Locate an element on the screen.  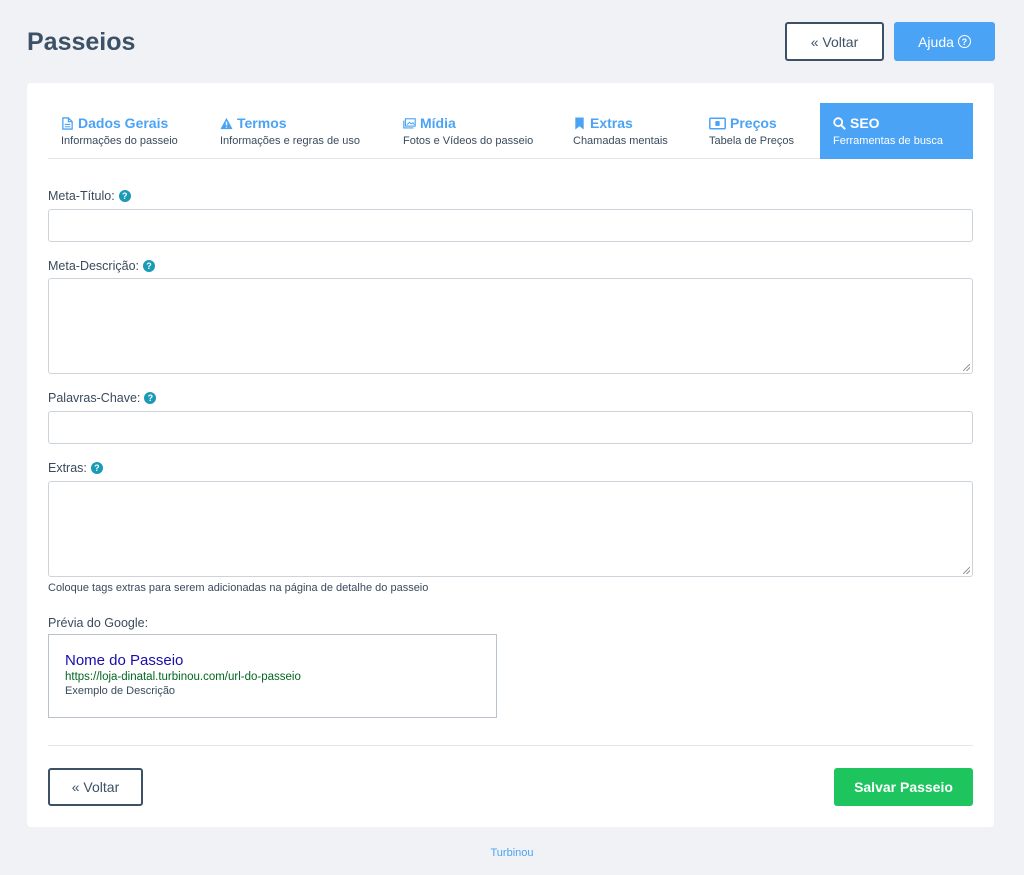
divider is located at coordinates (510, 745).